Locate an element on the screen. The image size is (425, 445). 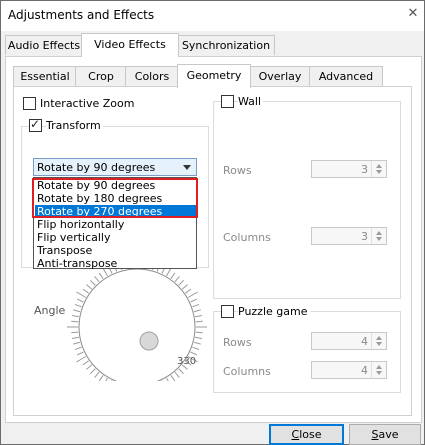
interactive-zoom-label: Interactive Zoom is located at coordinates (87, 103).